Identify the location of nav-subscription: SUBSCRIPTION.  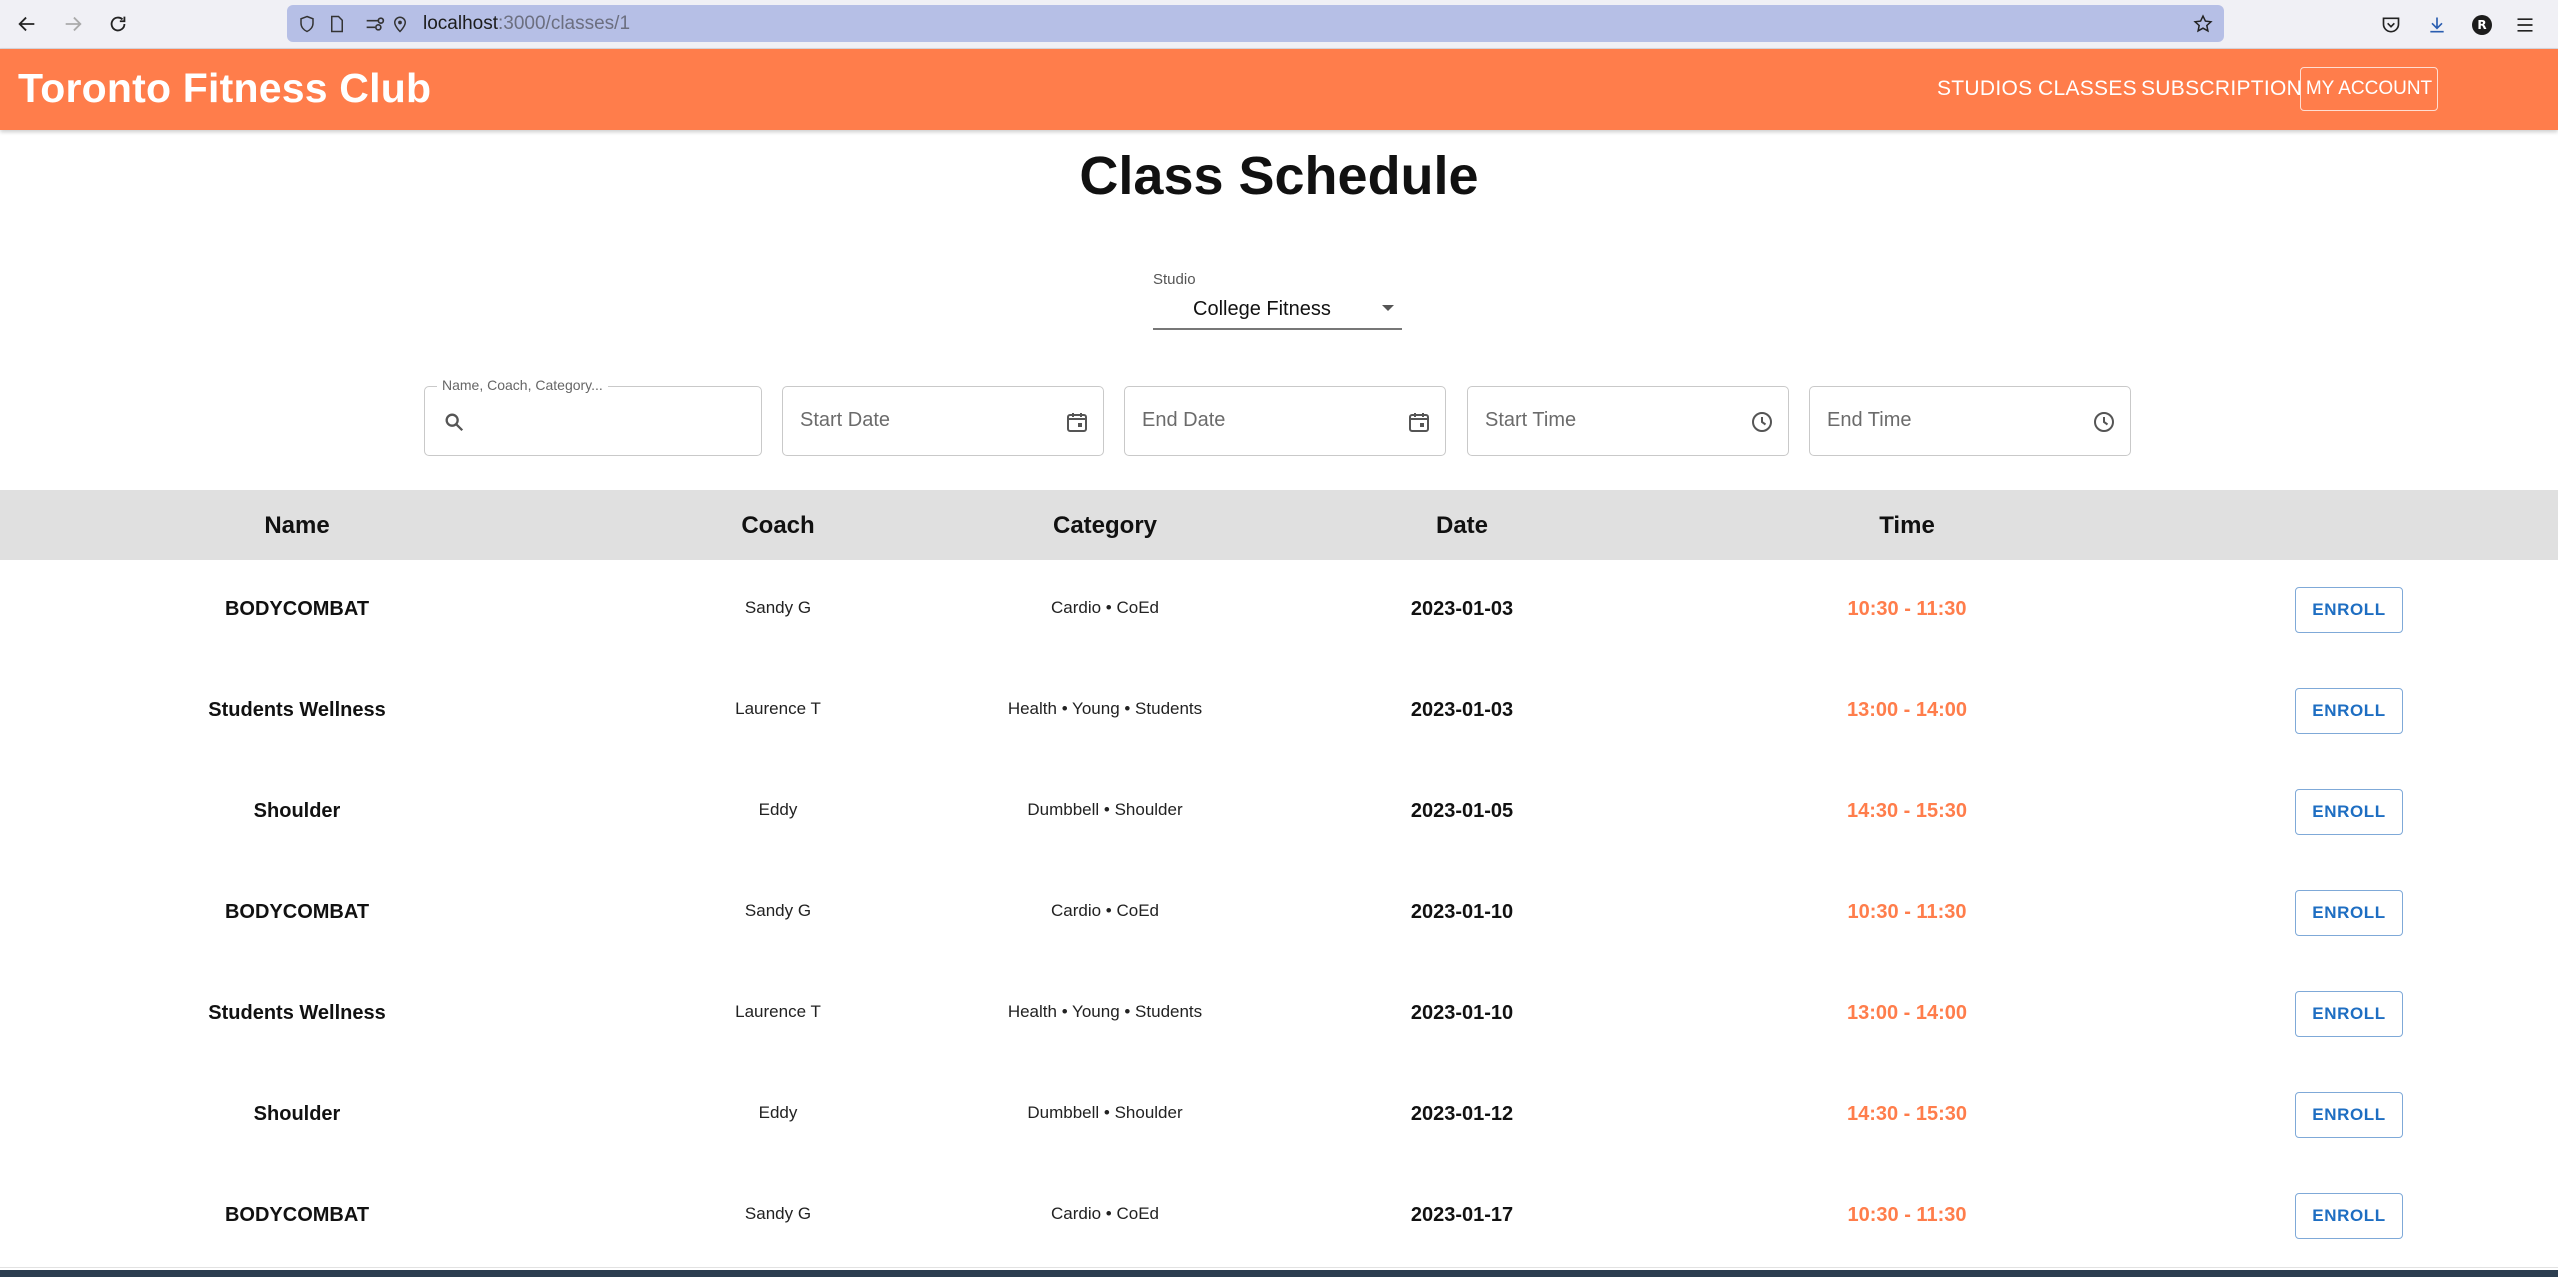
(2221, 89).